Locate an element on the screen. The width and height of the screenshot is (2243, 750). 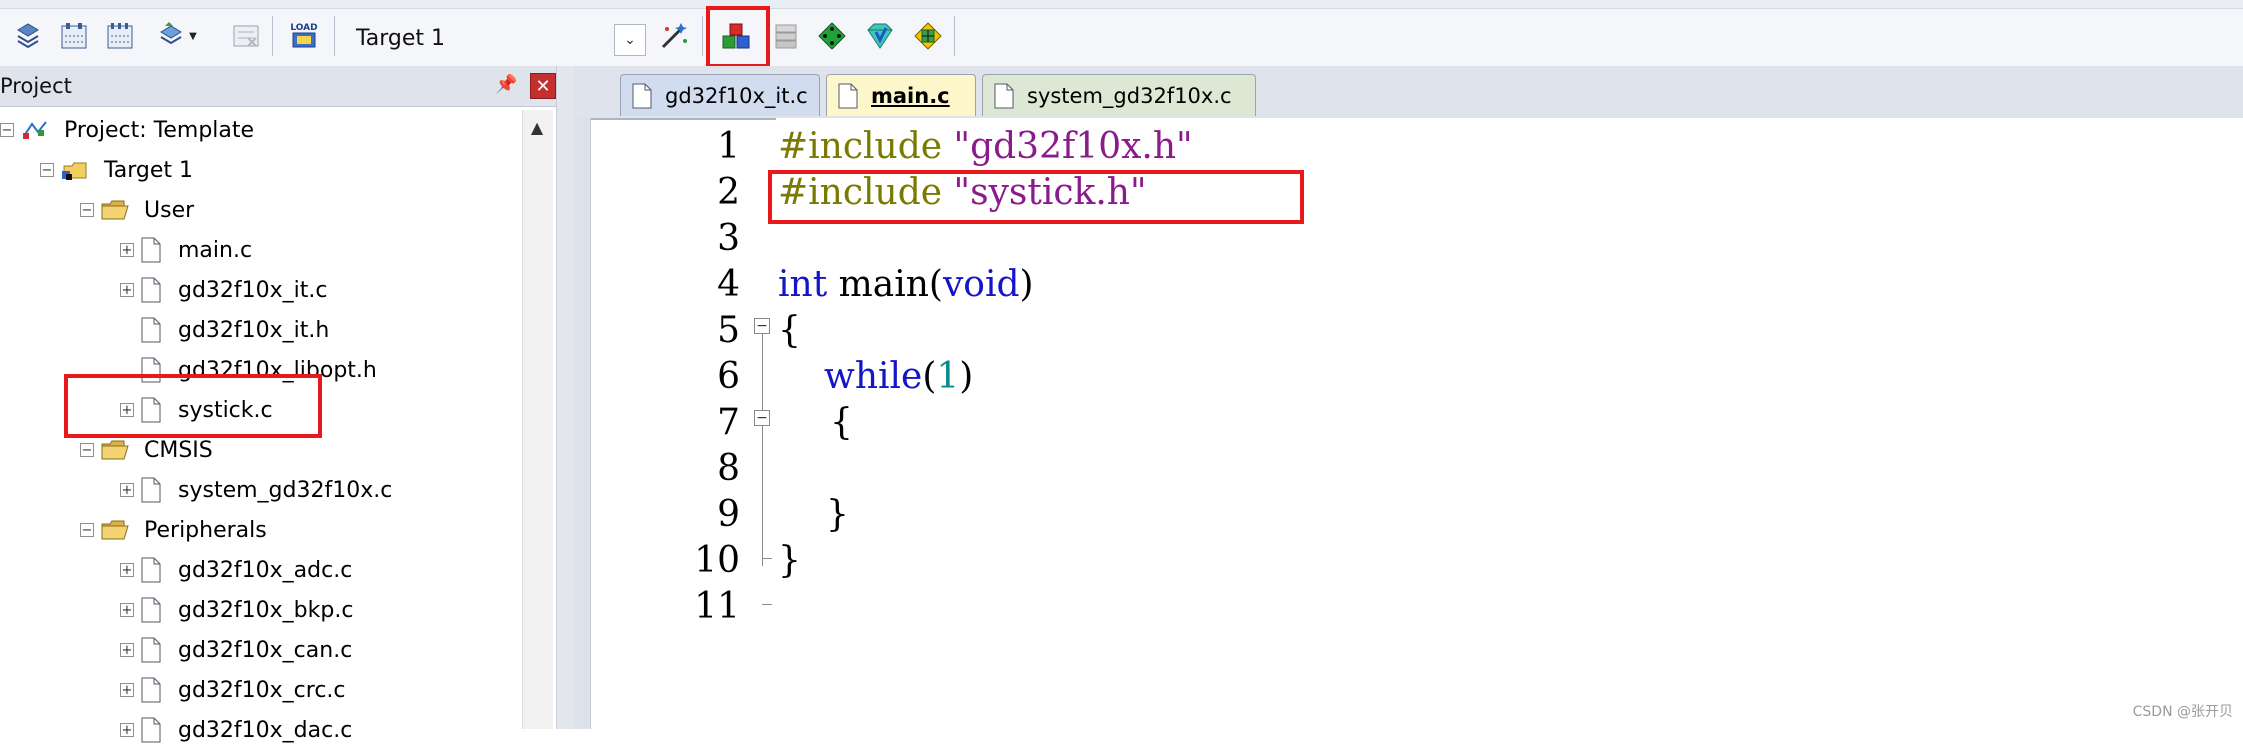
tab-system-gd32f10x-c: system_gd32f10x.c is located at coordinates (1119, 95).